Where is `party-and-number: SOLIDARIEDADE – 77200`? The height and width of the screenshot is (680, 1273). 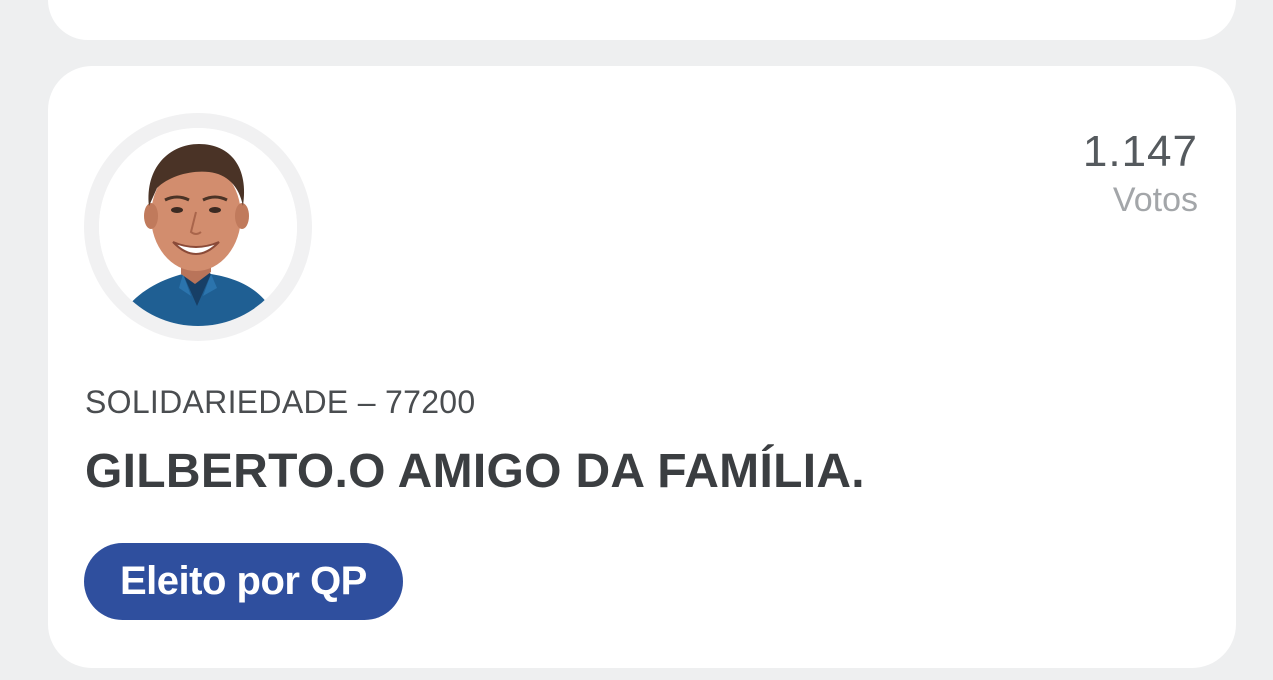 party-and-number: SOLIDARIEDADE – 77200 is located at coordinates (280, 402).